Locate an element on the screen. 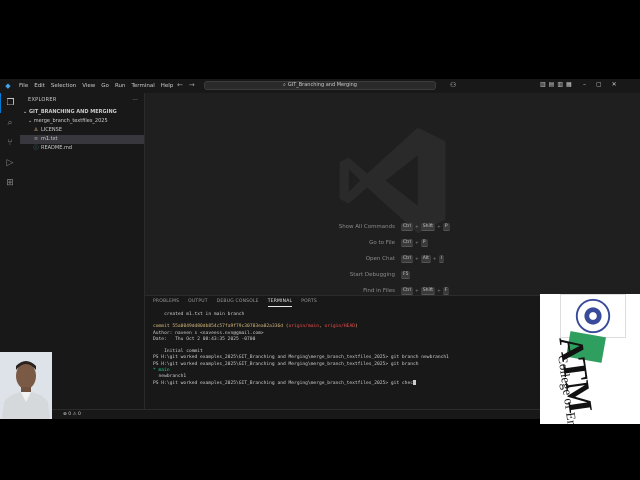 The image size is (640, 480). menu-edit: Edit is located at coordinates (39, 86).